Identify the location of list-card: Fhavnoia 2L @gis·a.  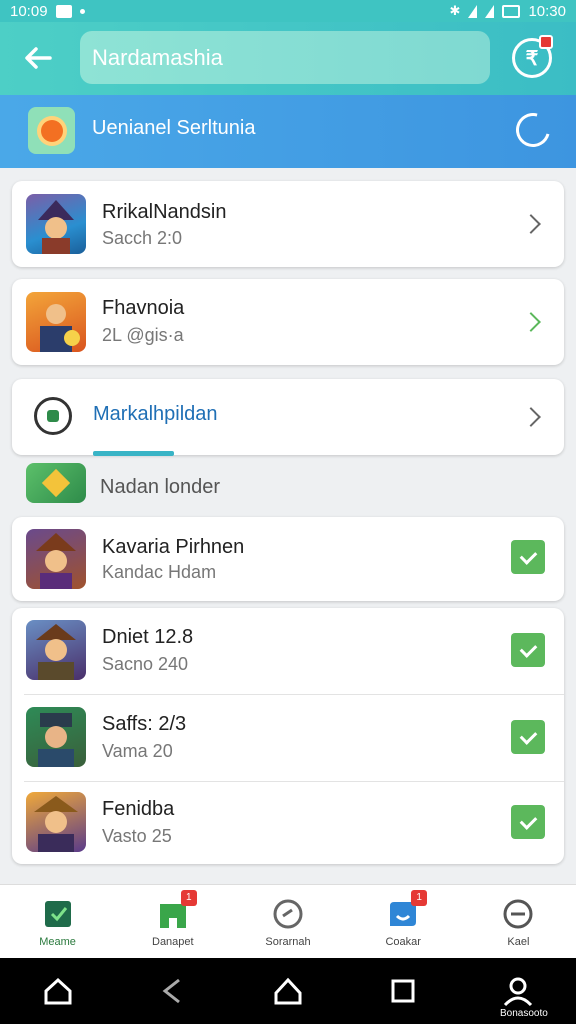
(288, 322).